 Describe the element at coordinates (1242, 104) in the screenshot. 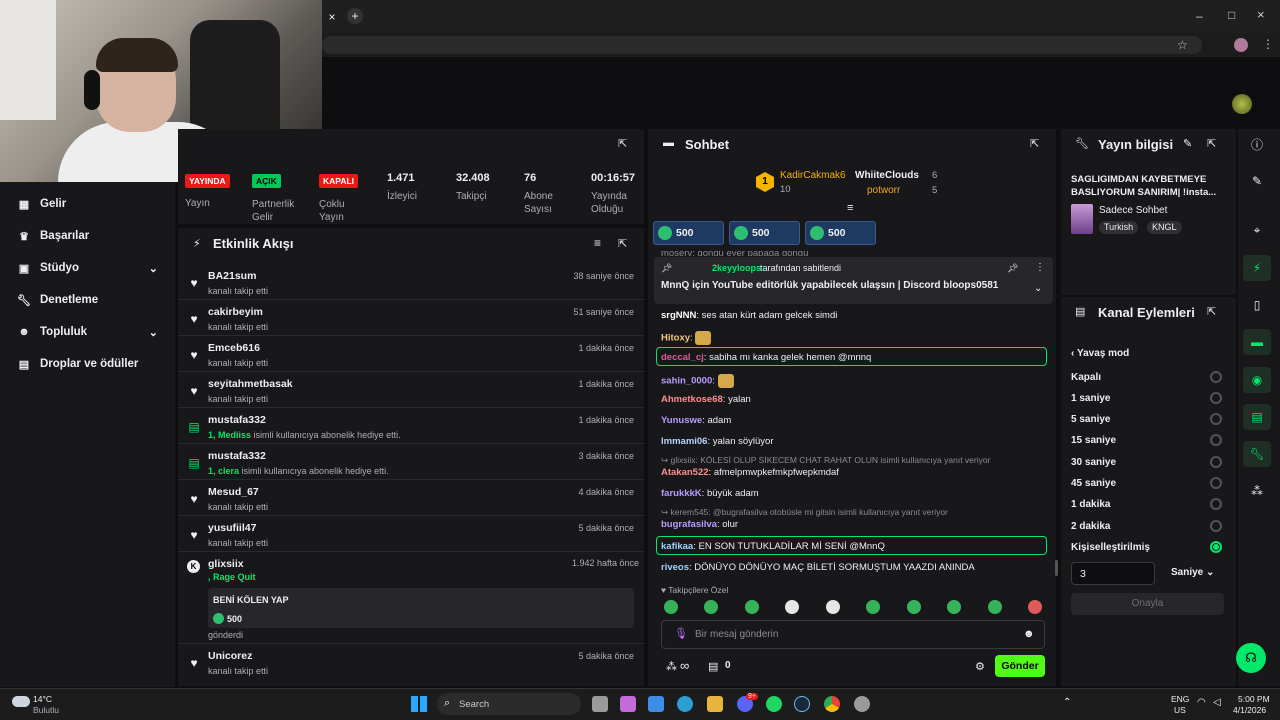

I see `user-avatar` at that location.